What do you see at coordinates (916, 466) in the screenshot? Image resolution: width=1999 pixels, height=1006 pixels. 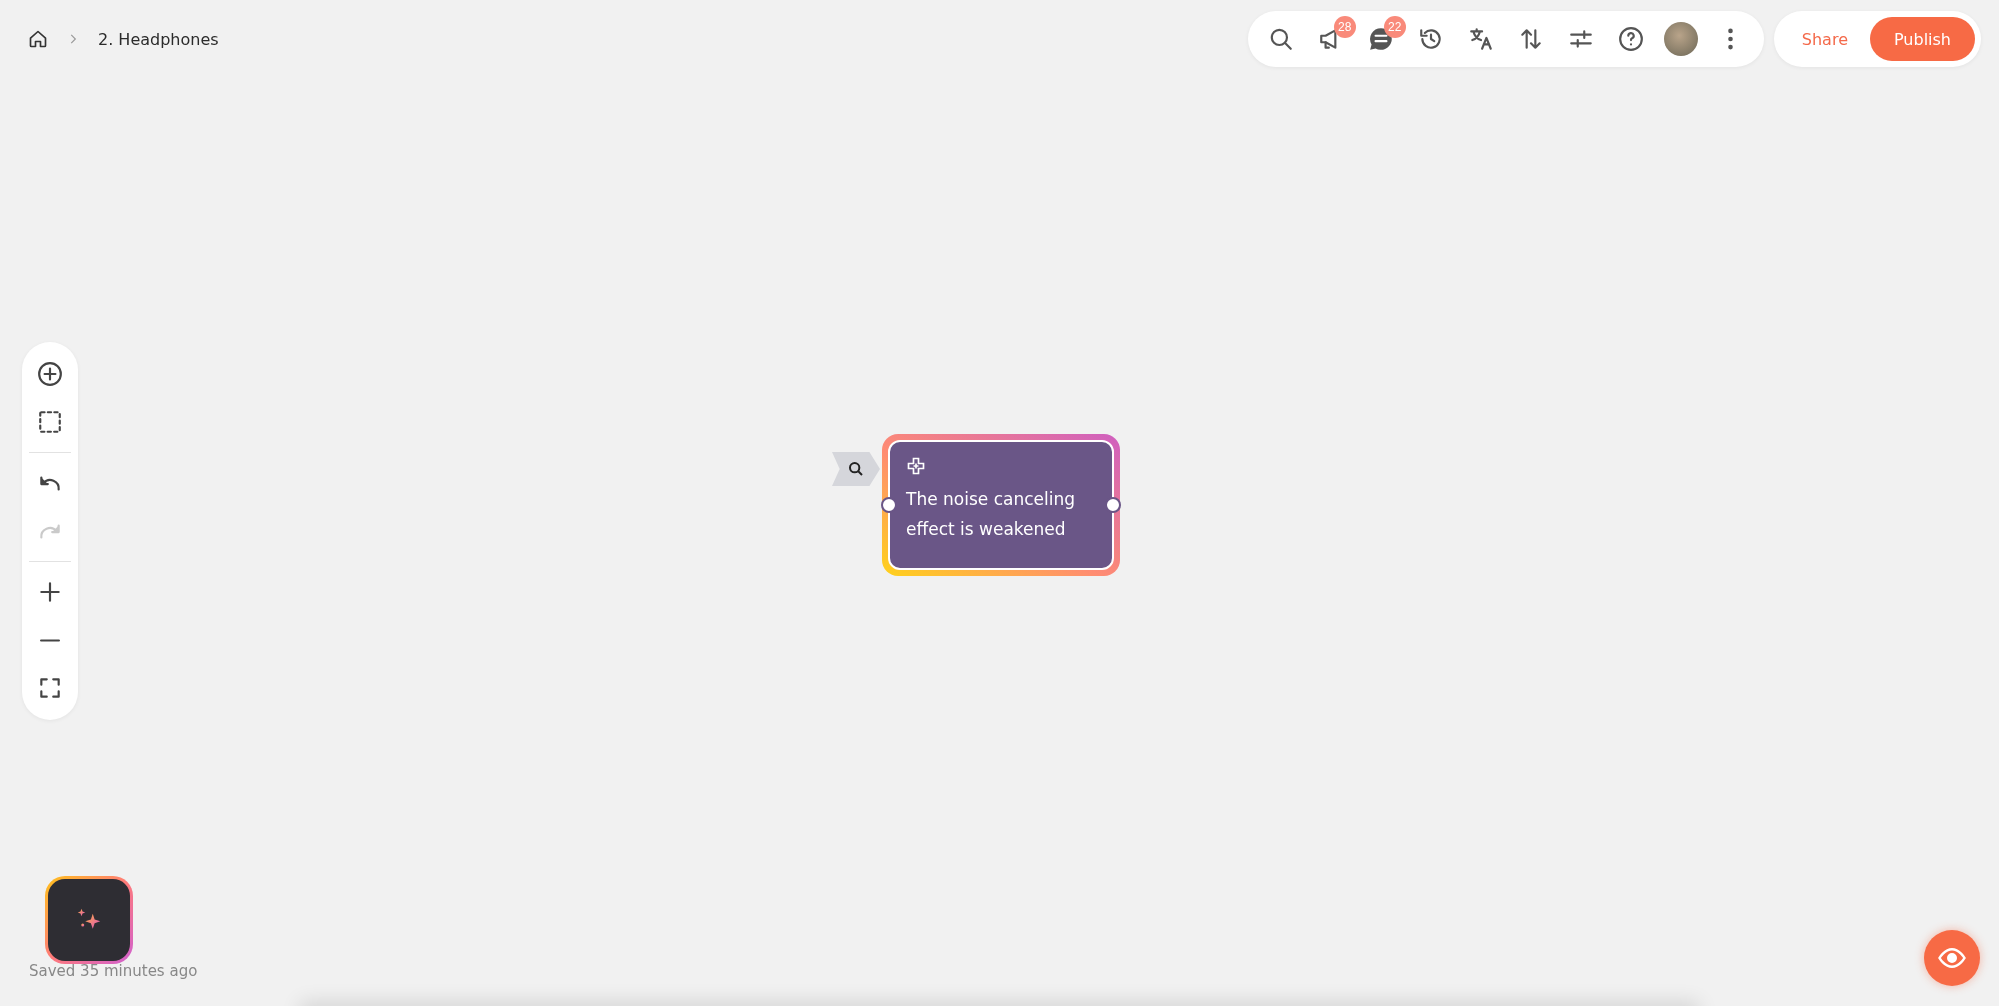 I see `cross-shape-icon` at bounding box center [916, 466].